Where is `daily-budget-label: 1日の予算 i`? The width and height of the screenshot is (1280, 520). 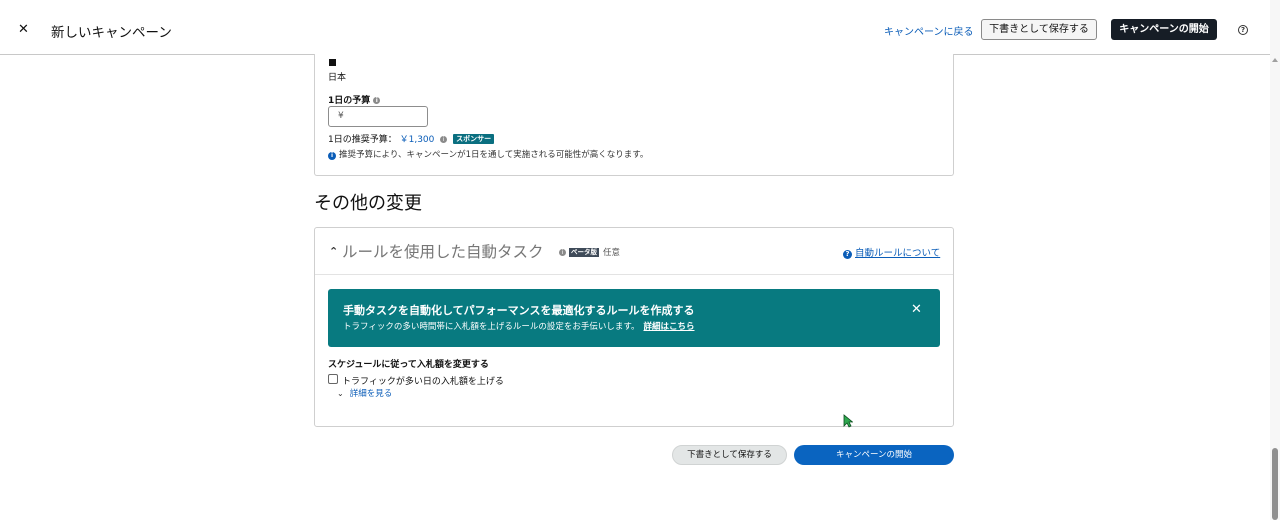 daily-budget-label: 1日の予算 i is located at coordinates (354, 99).